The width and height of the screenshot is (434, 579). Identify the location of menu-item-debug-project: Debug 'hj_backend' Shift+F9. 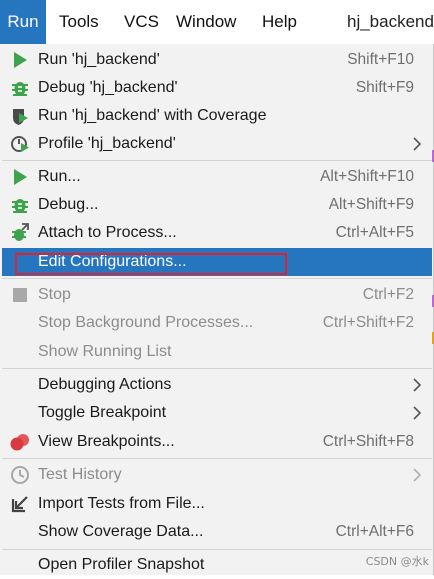
(217, 88).